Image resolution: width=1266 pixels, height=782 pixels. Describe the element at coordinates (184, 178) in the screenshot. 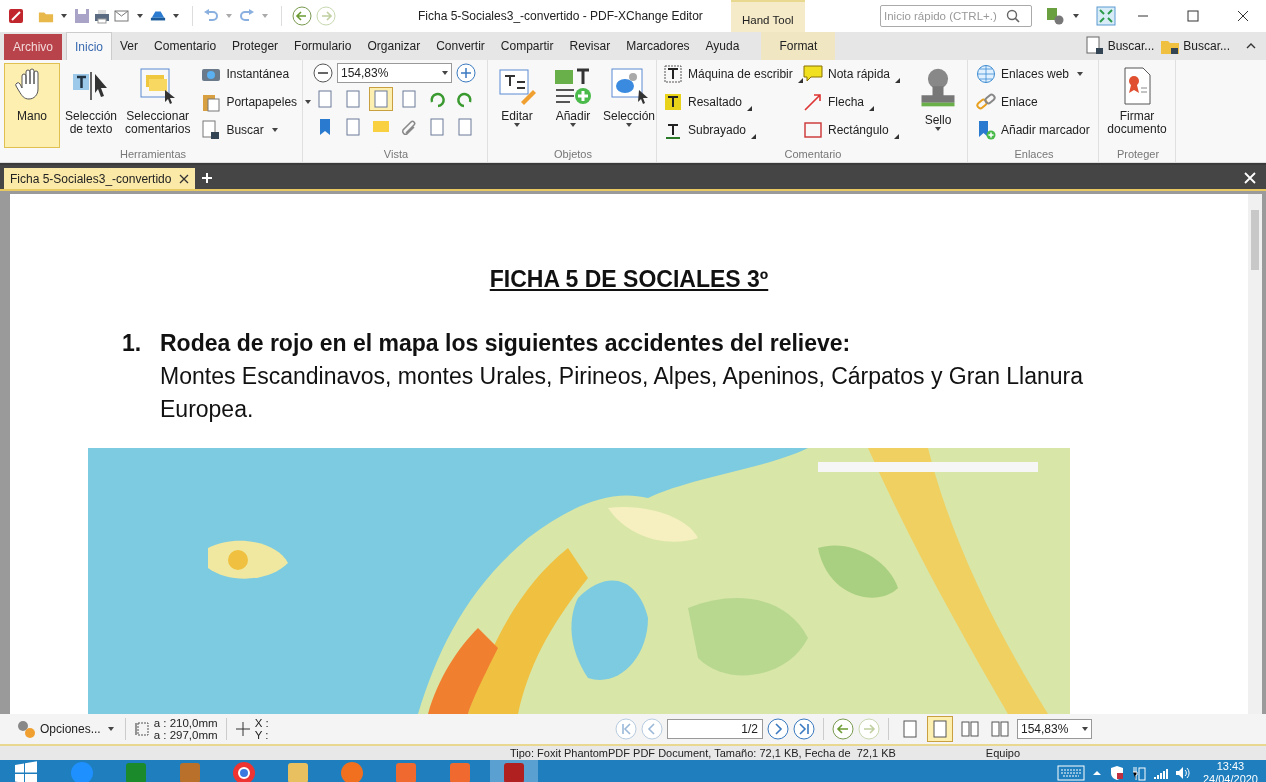

I see `close-icon` at that location.